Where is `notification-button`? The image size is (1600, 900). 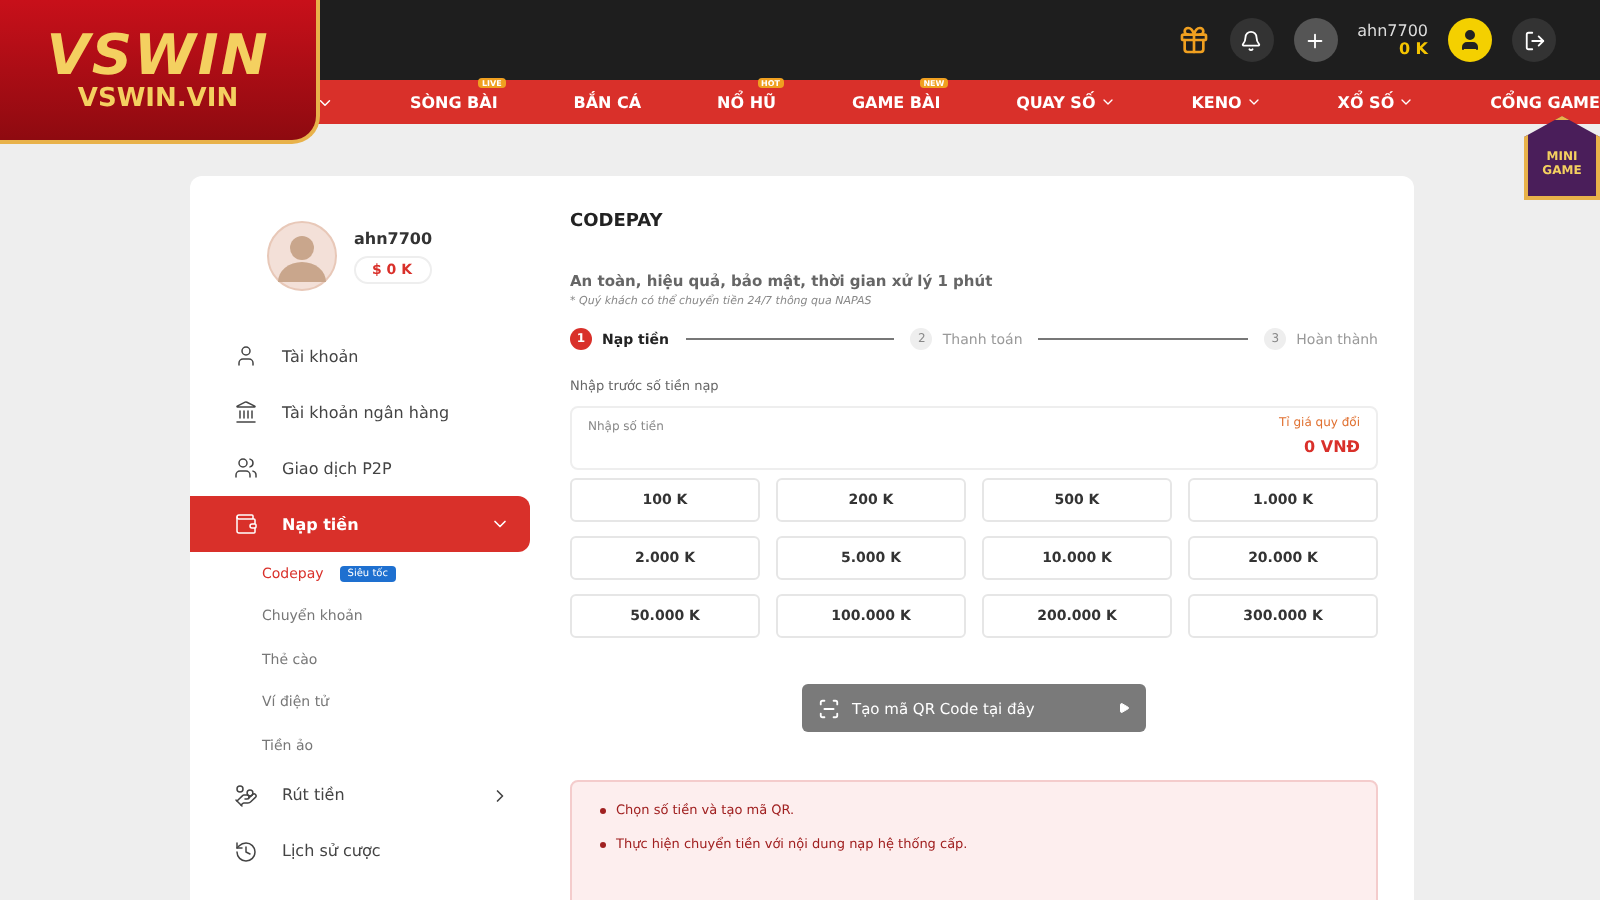 notification-button is located at coordinates (1251, 40).